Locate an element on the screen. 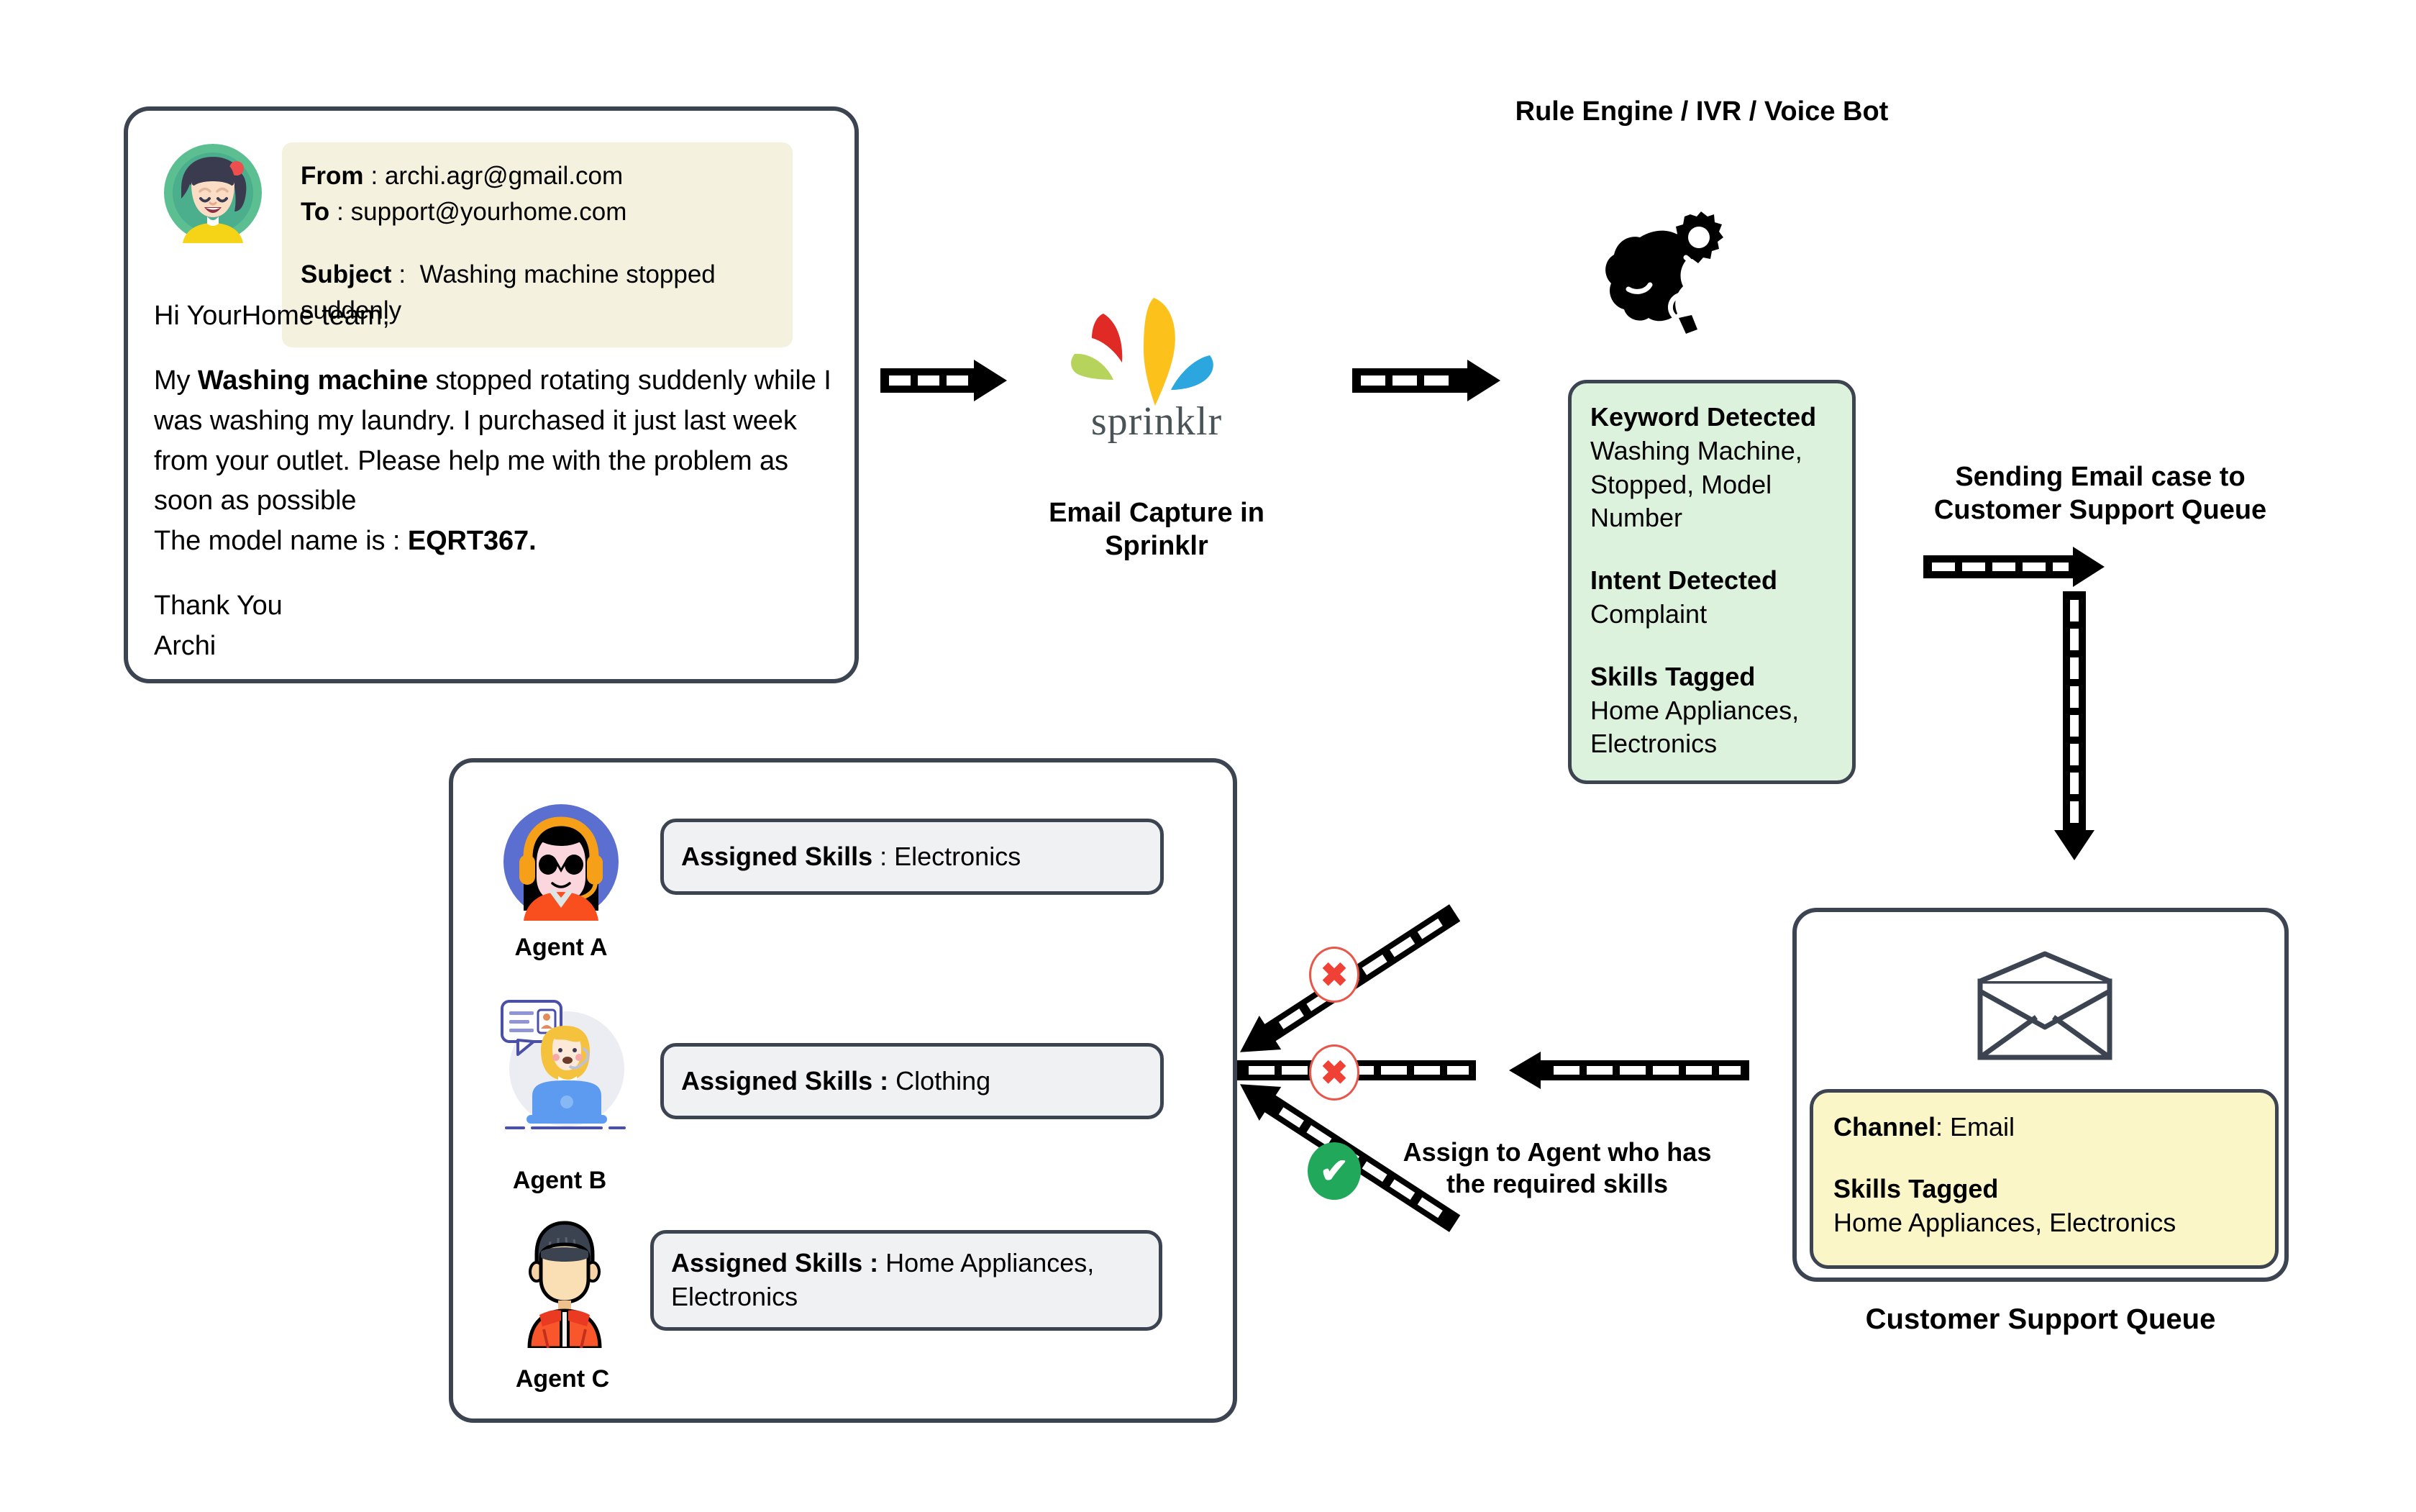  email-greeting: Hi YourHome team, is located at coordinates (272, 316).